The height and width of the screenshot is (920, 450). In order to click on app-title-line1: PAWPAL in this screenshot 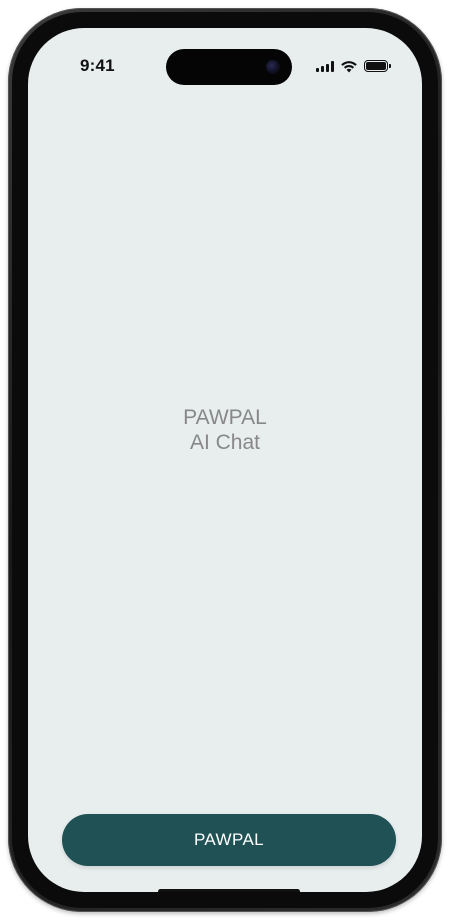, I will do `click(225, 417)`.